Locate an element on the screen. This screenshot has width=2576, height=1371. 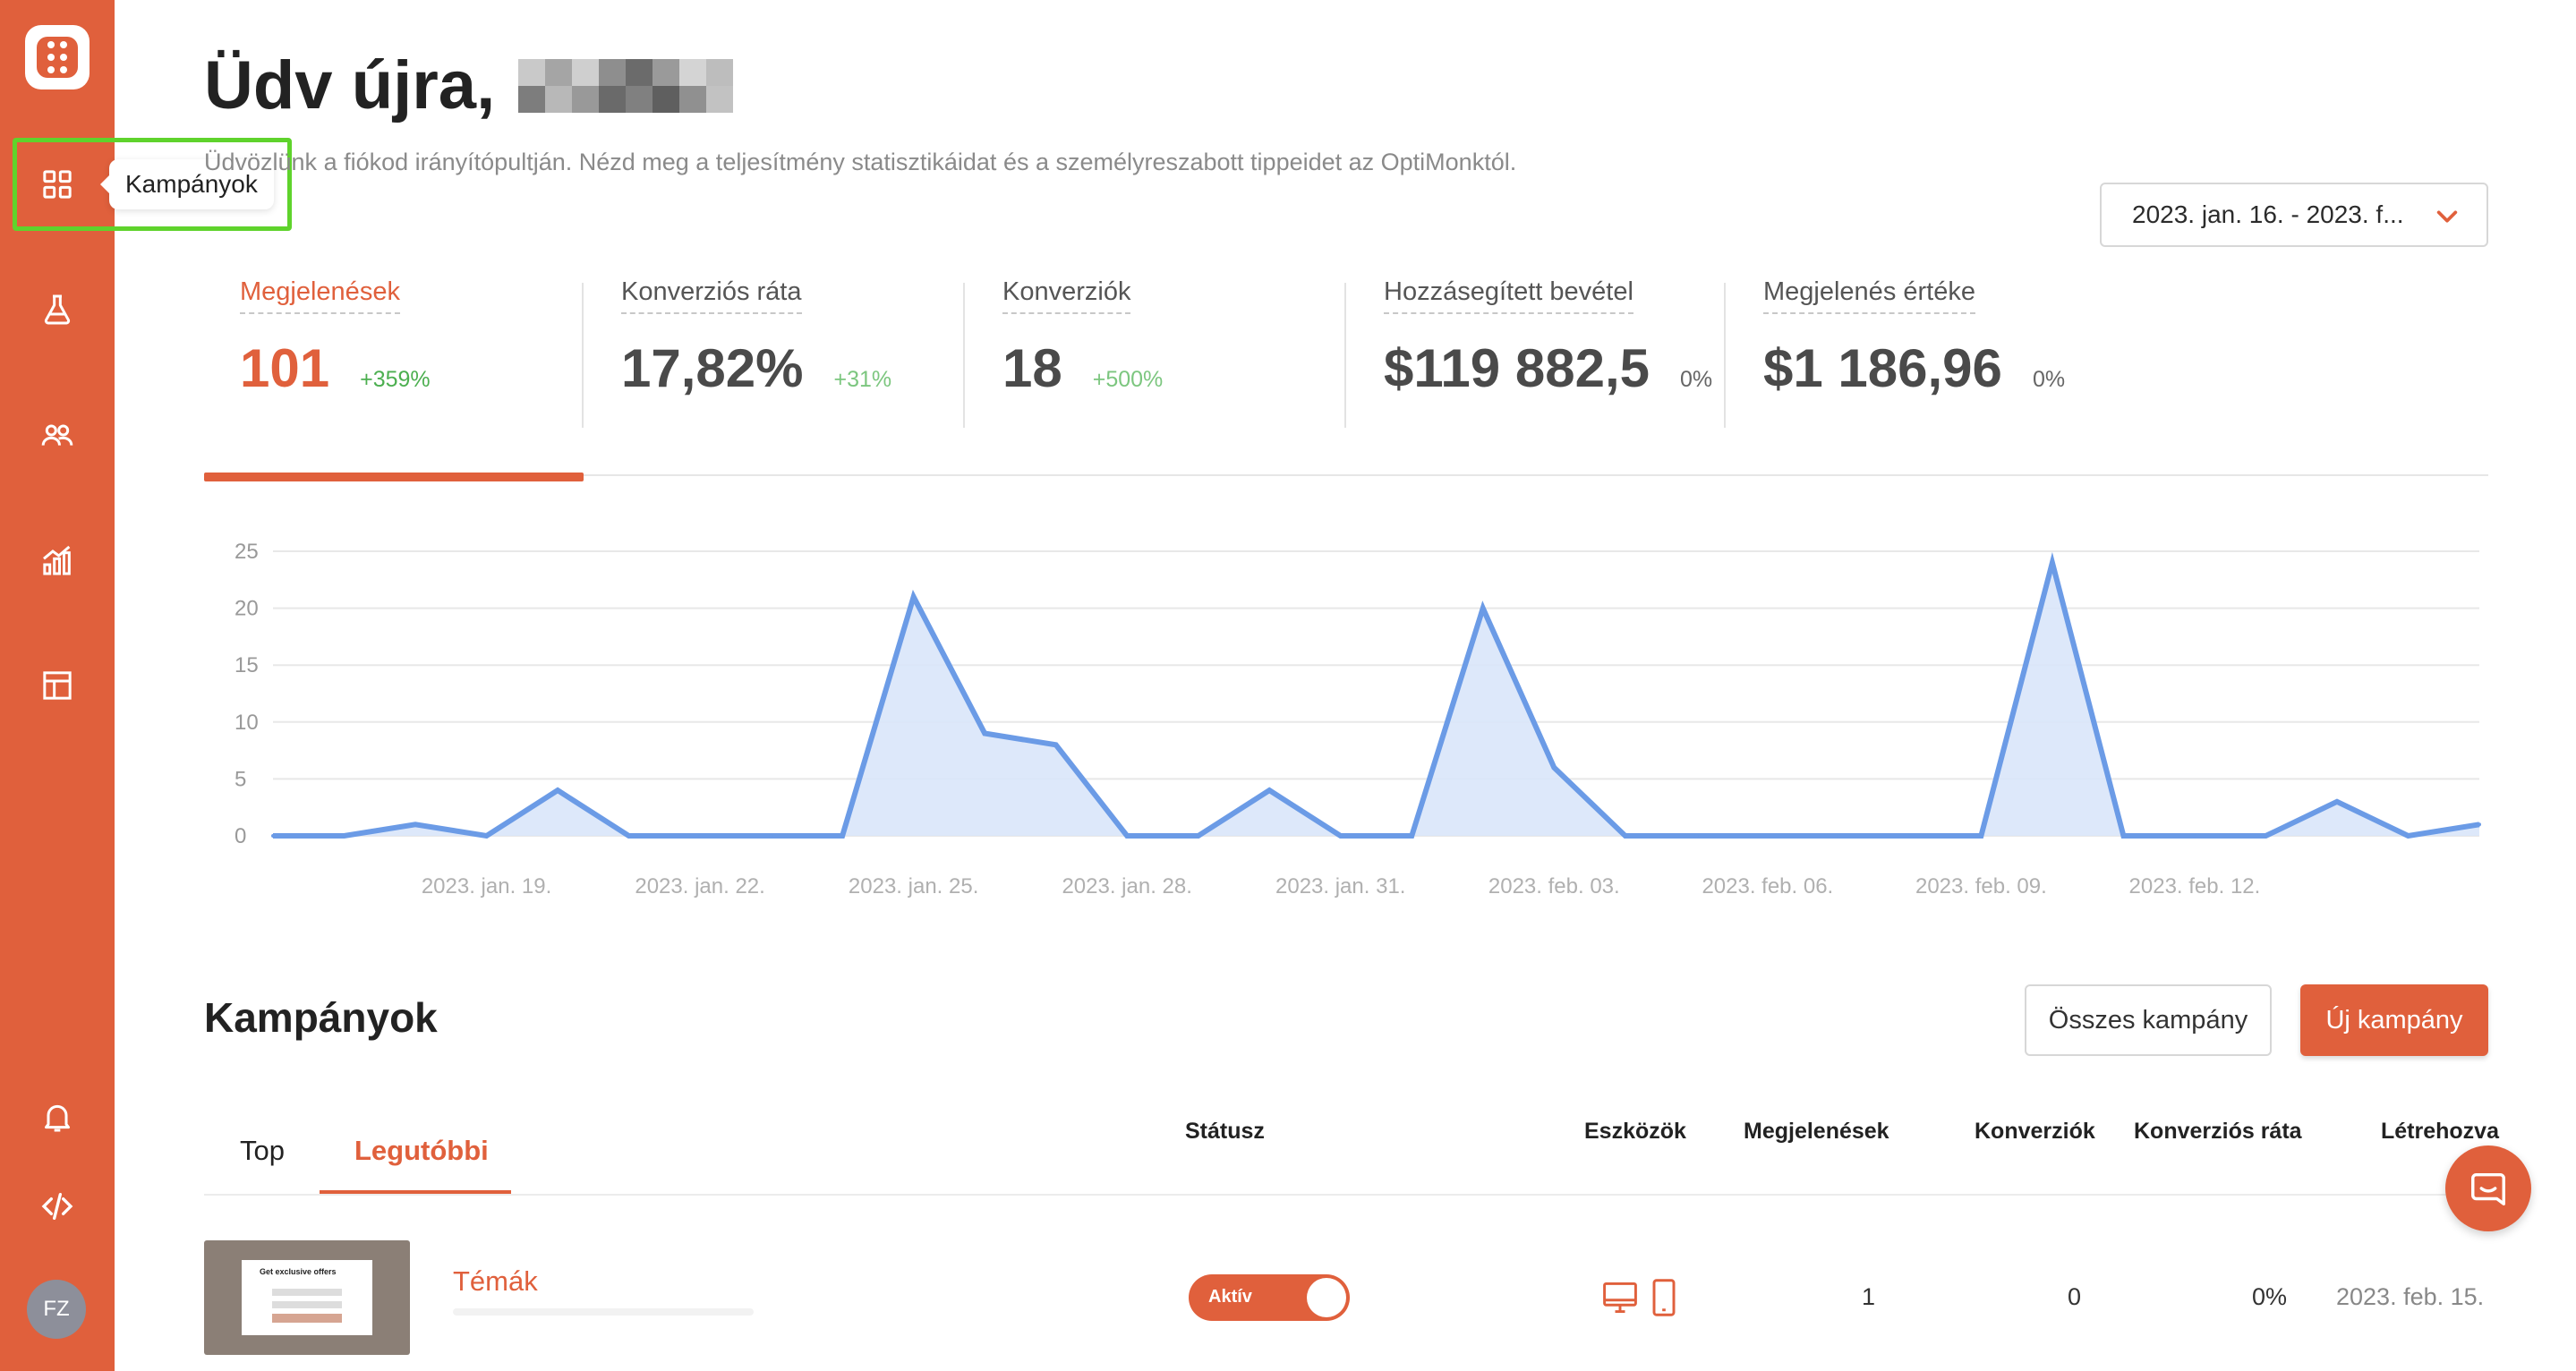
new-campaign-button: Új kampány is located at coordinates (2394, 1020).